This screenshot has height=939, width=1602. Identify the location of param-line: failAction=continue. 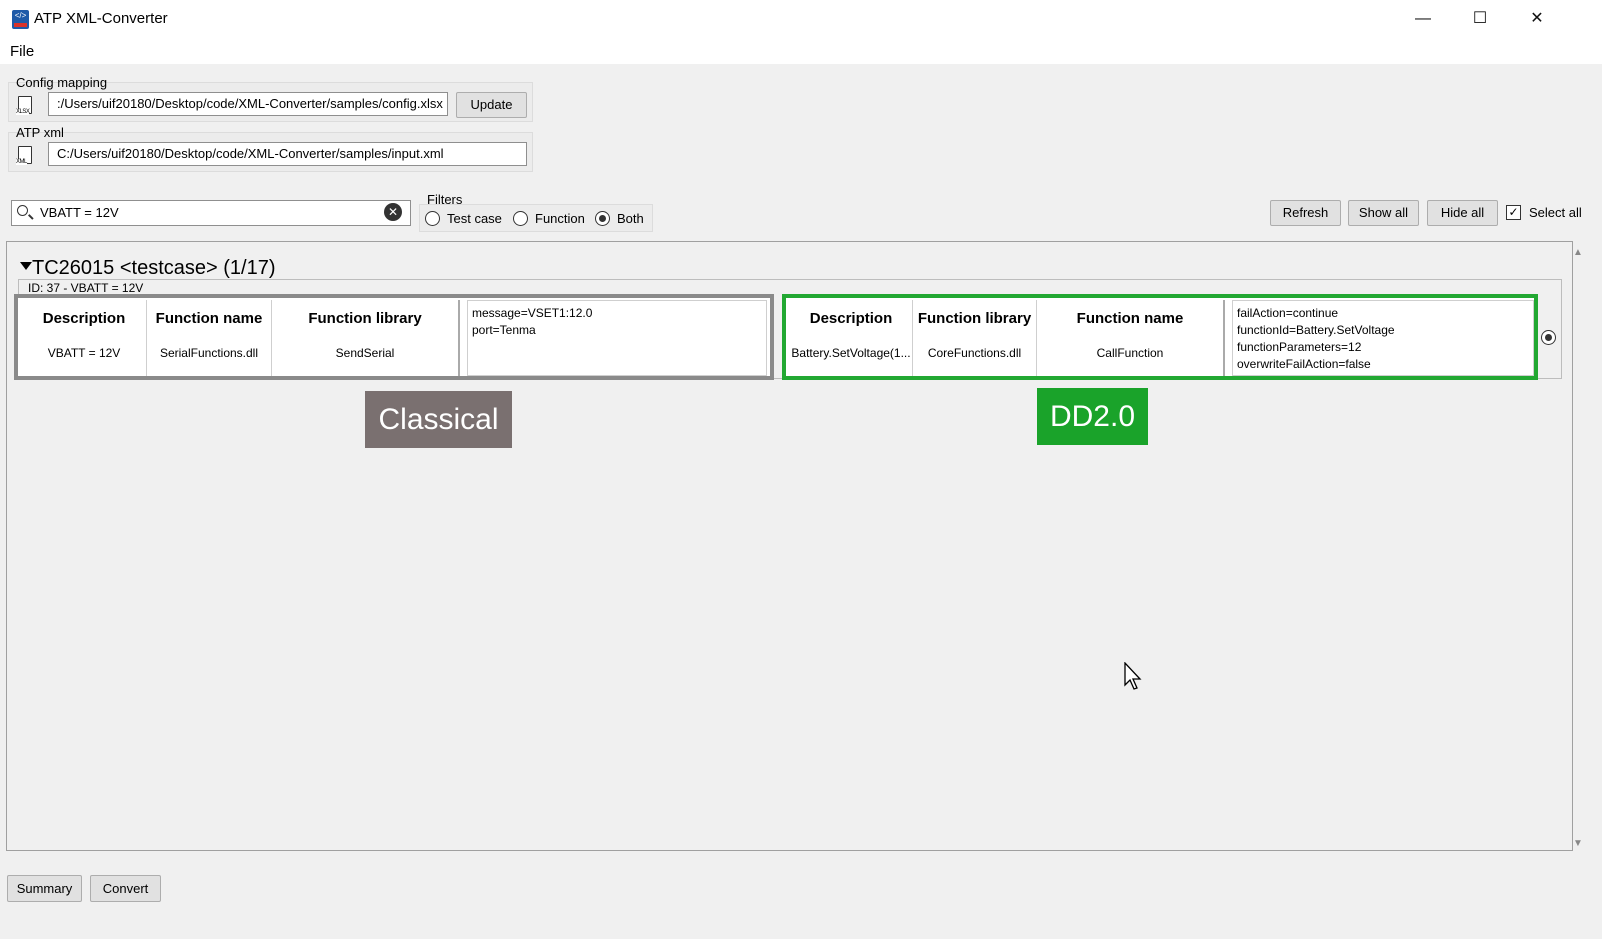
(1288, 313).